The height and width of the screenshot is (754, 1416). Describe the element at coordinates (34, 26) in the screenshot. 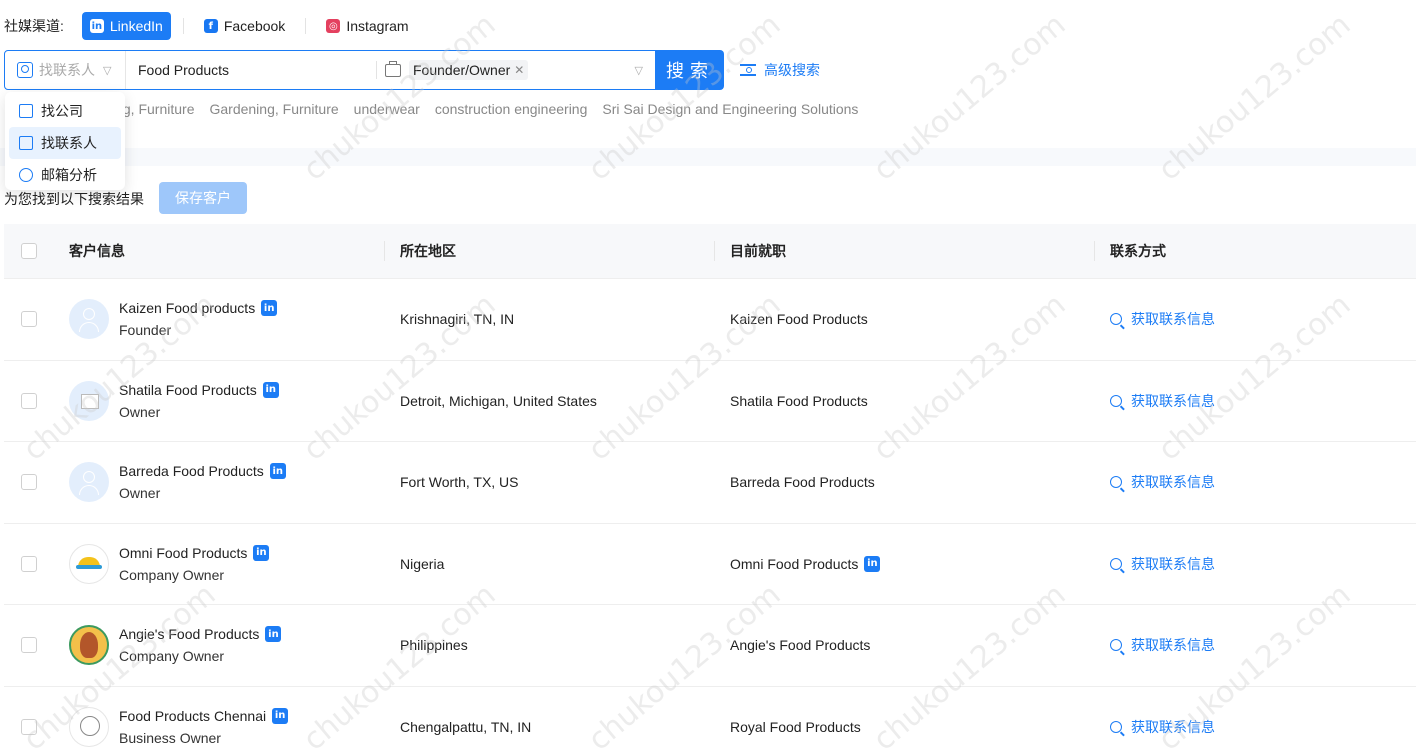

I see `channel-label: 社媒渠道:` at that location.